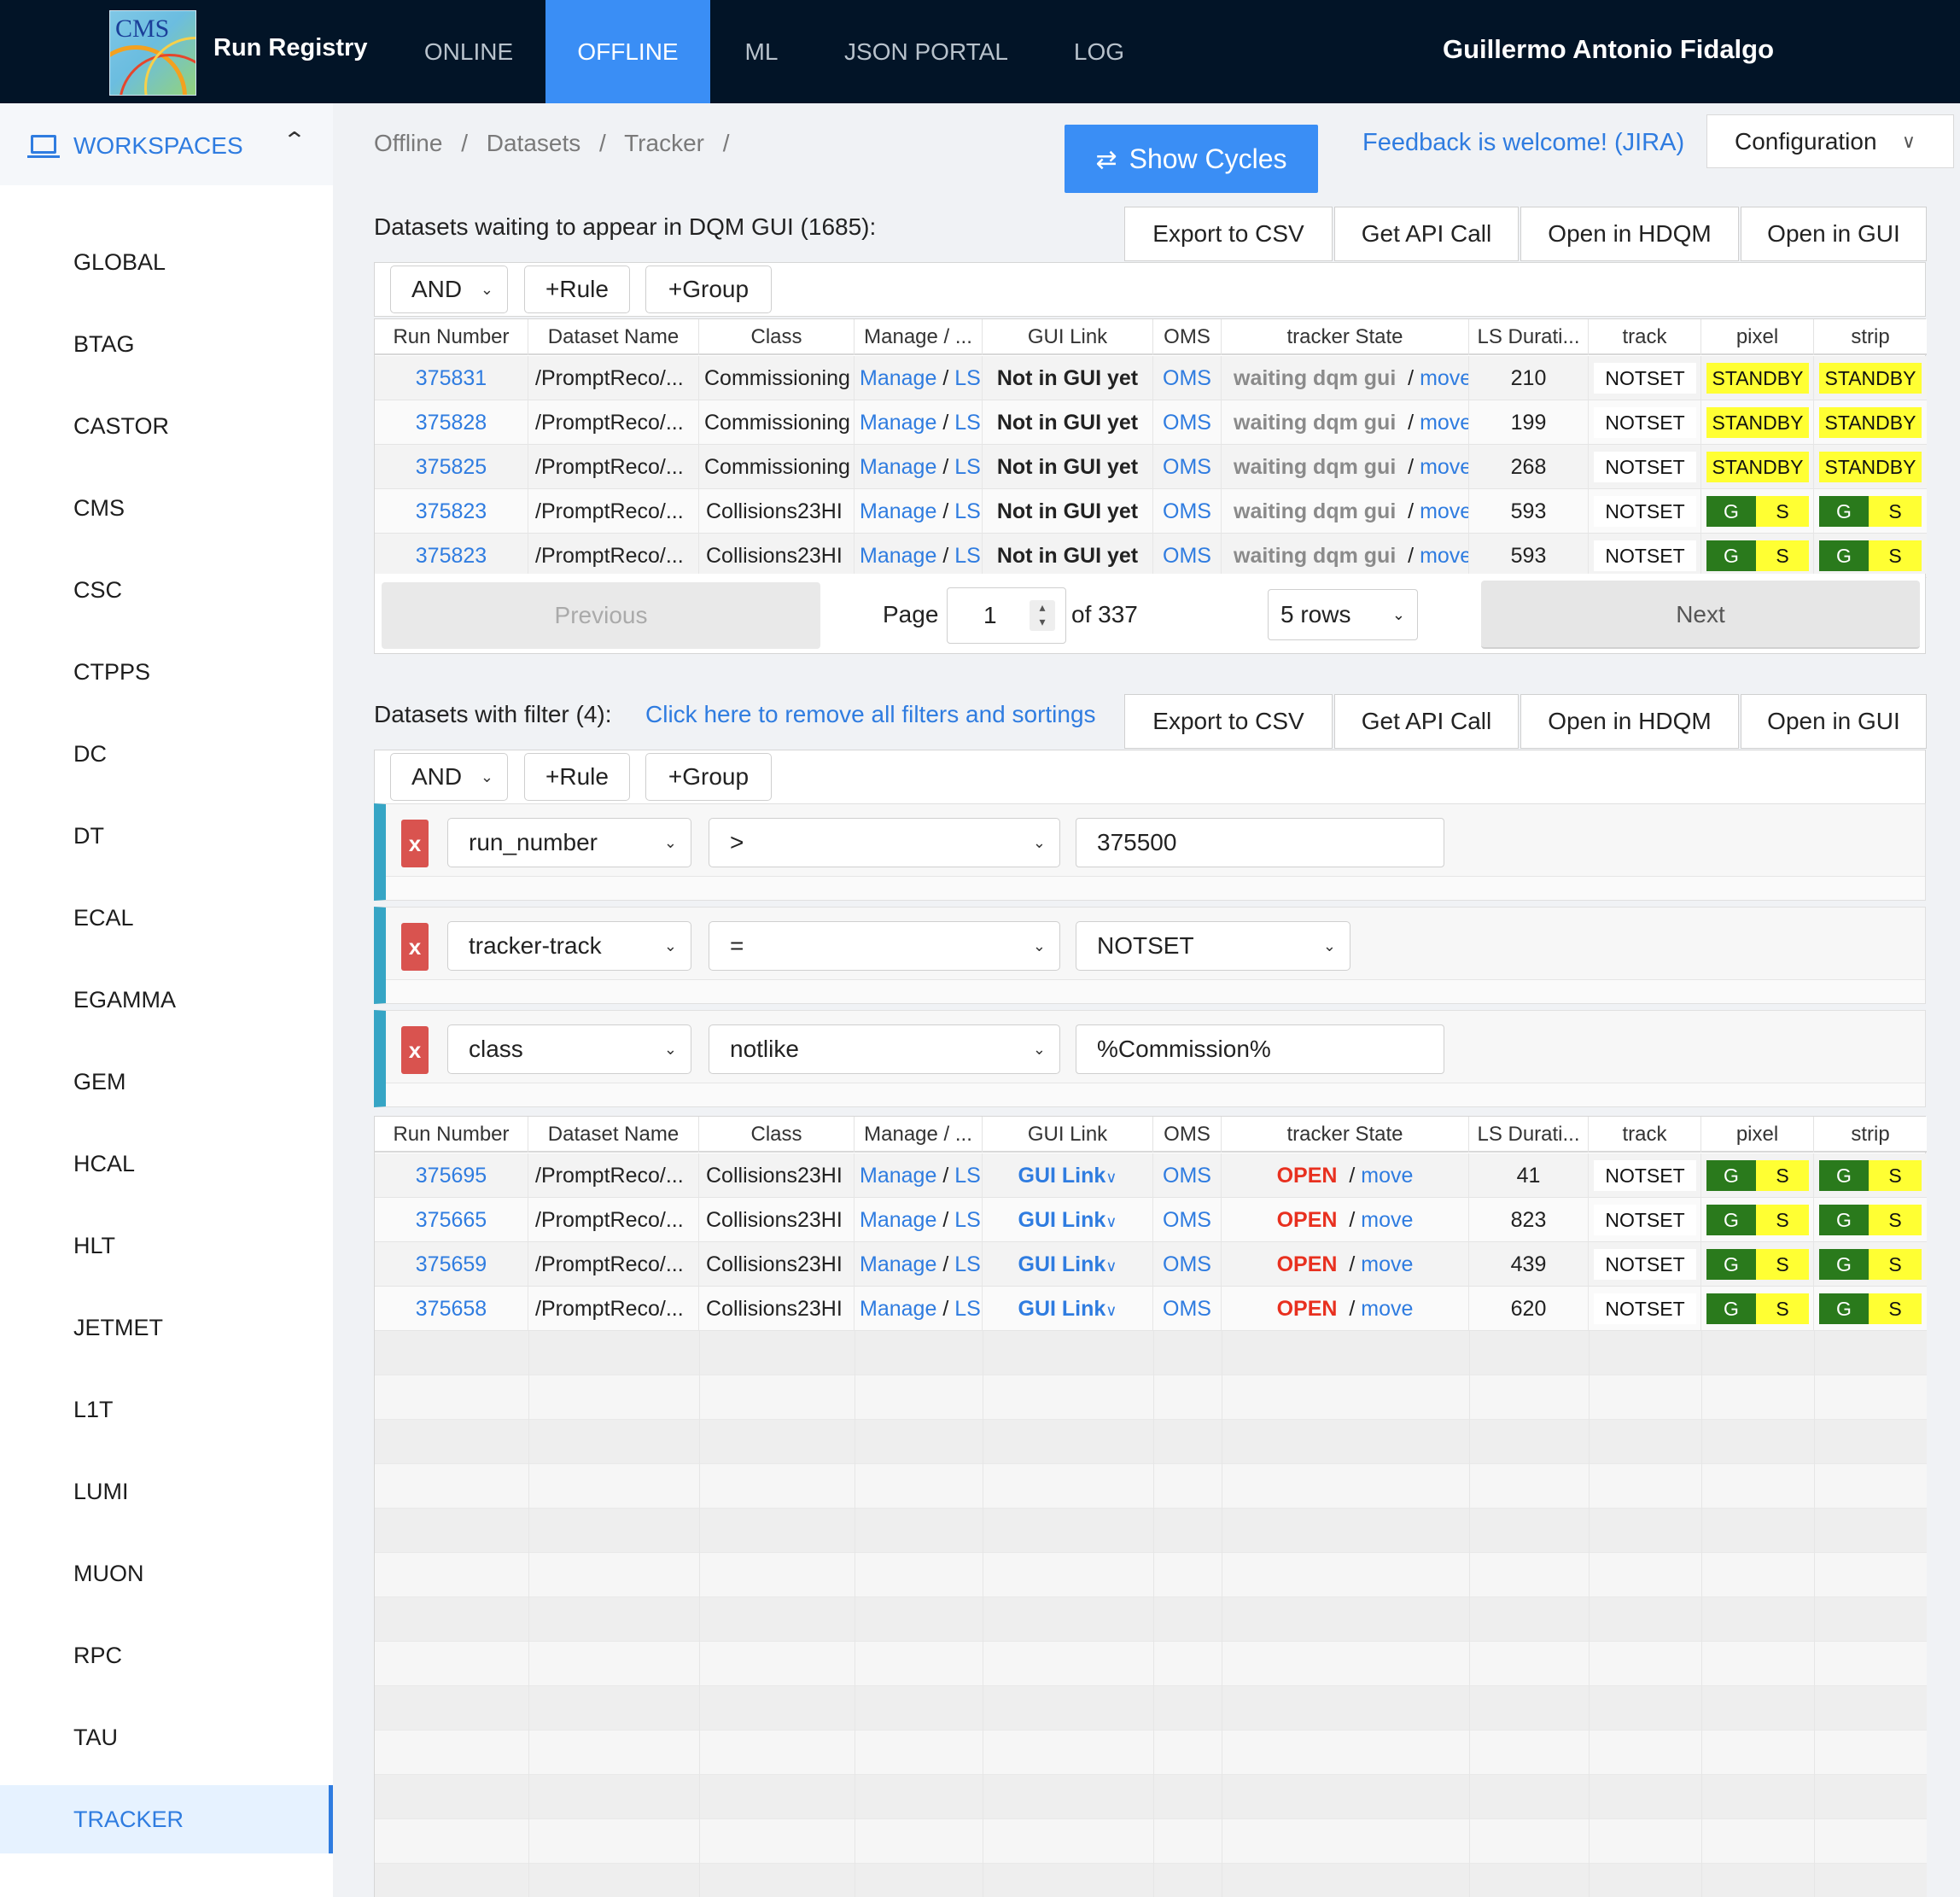  What do you see at coordinates (166, 426) in the screenshot?
I see `sidebar-item-castor: CASTOR` at bounding box center [166, 426].